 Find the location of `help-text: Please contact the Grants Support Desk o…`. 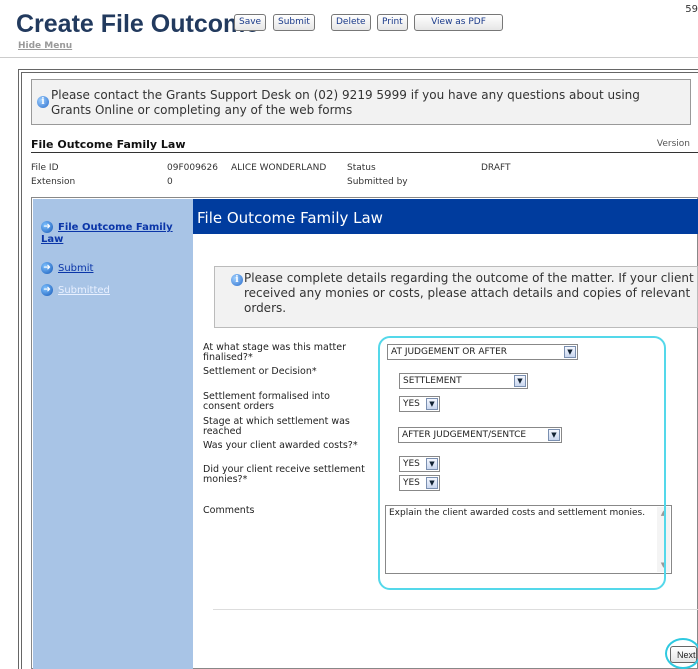

help-text: Please contact the Grants Support Desk o… is located at coordinates (345, 102).